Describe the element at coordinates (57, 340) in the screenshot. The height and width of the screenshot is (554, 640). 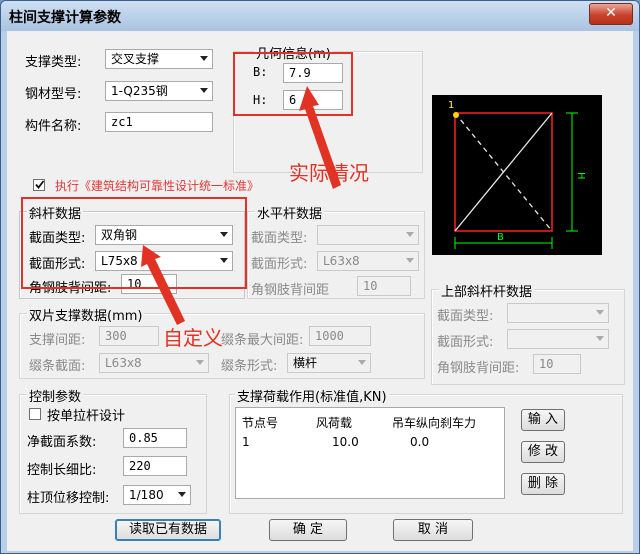
I see `support-spacing-label: 支撑间距:` at that location.